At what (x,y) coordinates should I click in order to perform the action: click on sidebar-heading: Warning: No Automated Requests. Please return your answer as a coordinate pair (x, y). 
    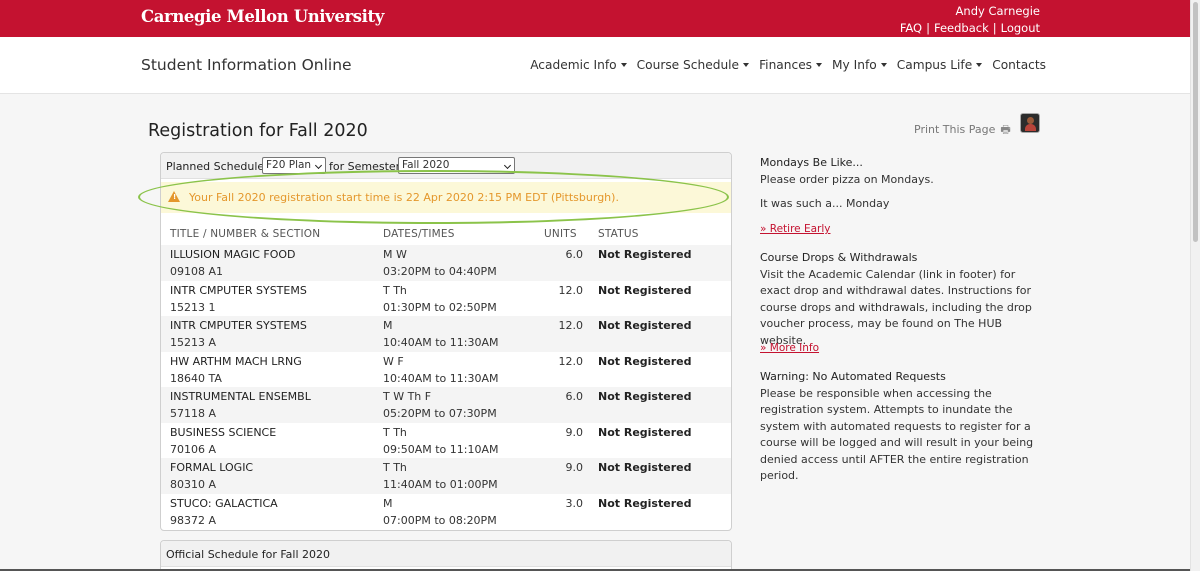
    Looking at the image, I should click on (853, 376).